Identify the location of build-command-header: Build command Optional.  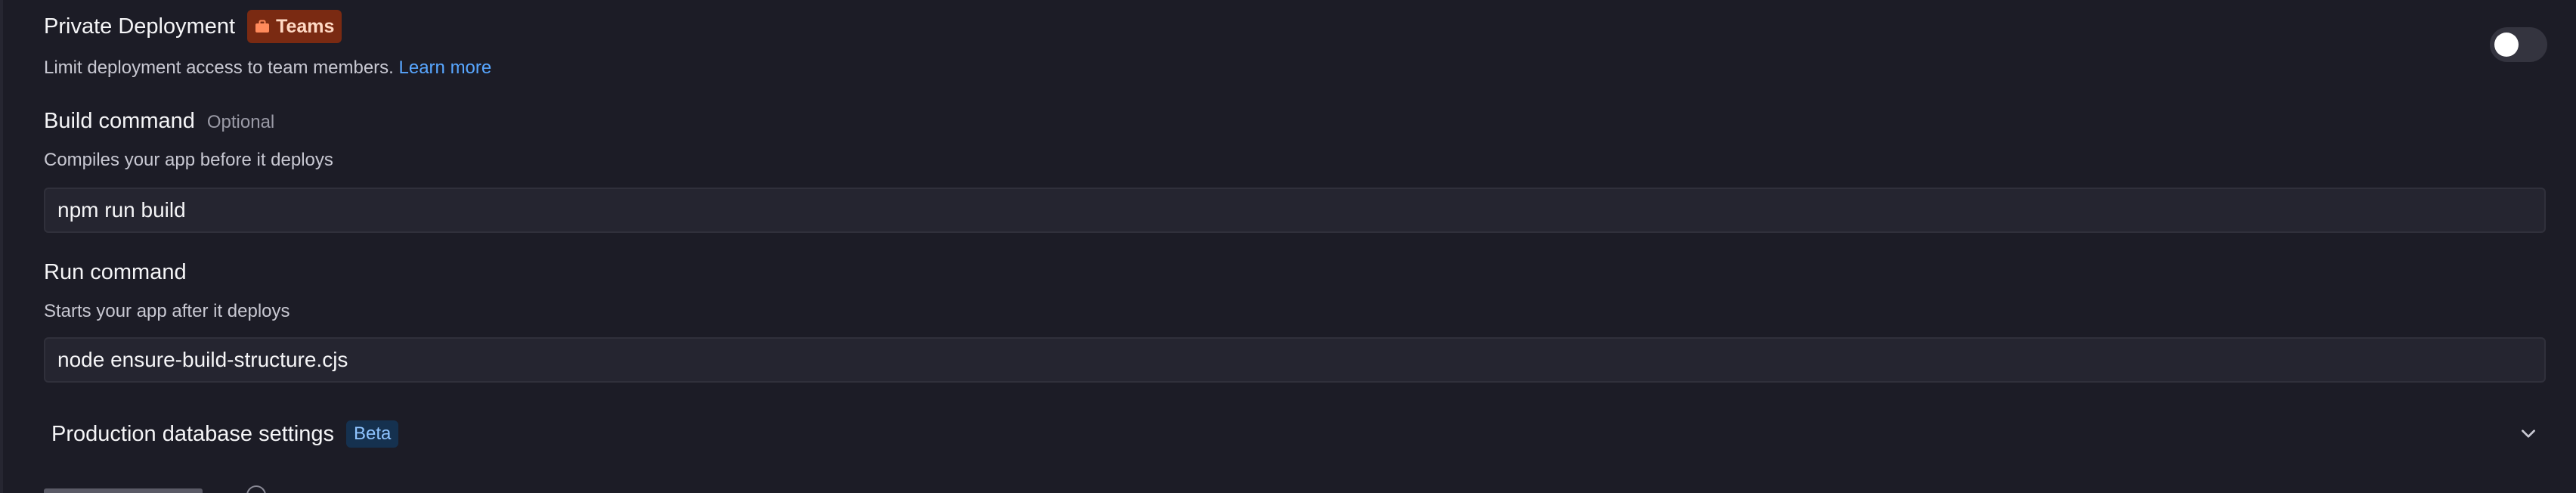
(159, 121).